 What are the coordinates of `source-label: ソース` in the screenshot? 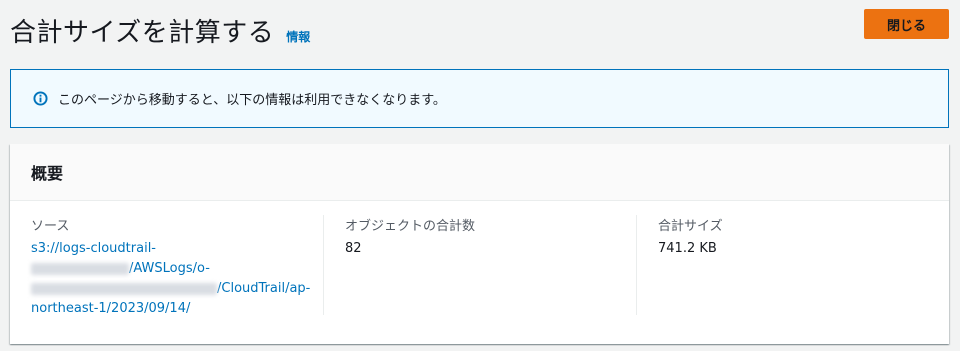 It's located at (50, 226).